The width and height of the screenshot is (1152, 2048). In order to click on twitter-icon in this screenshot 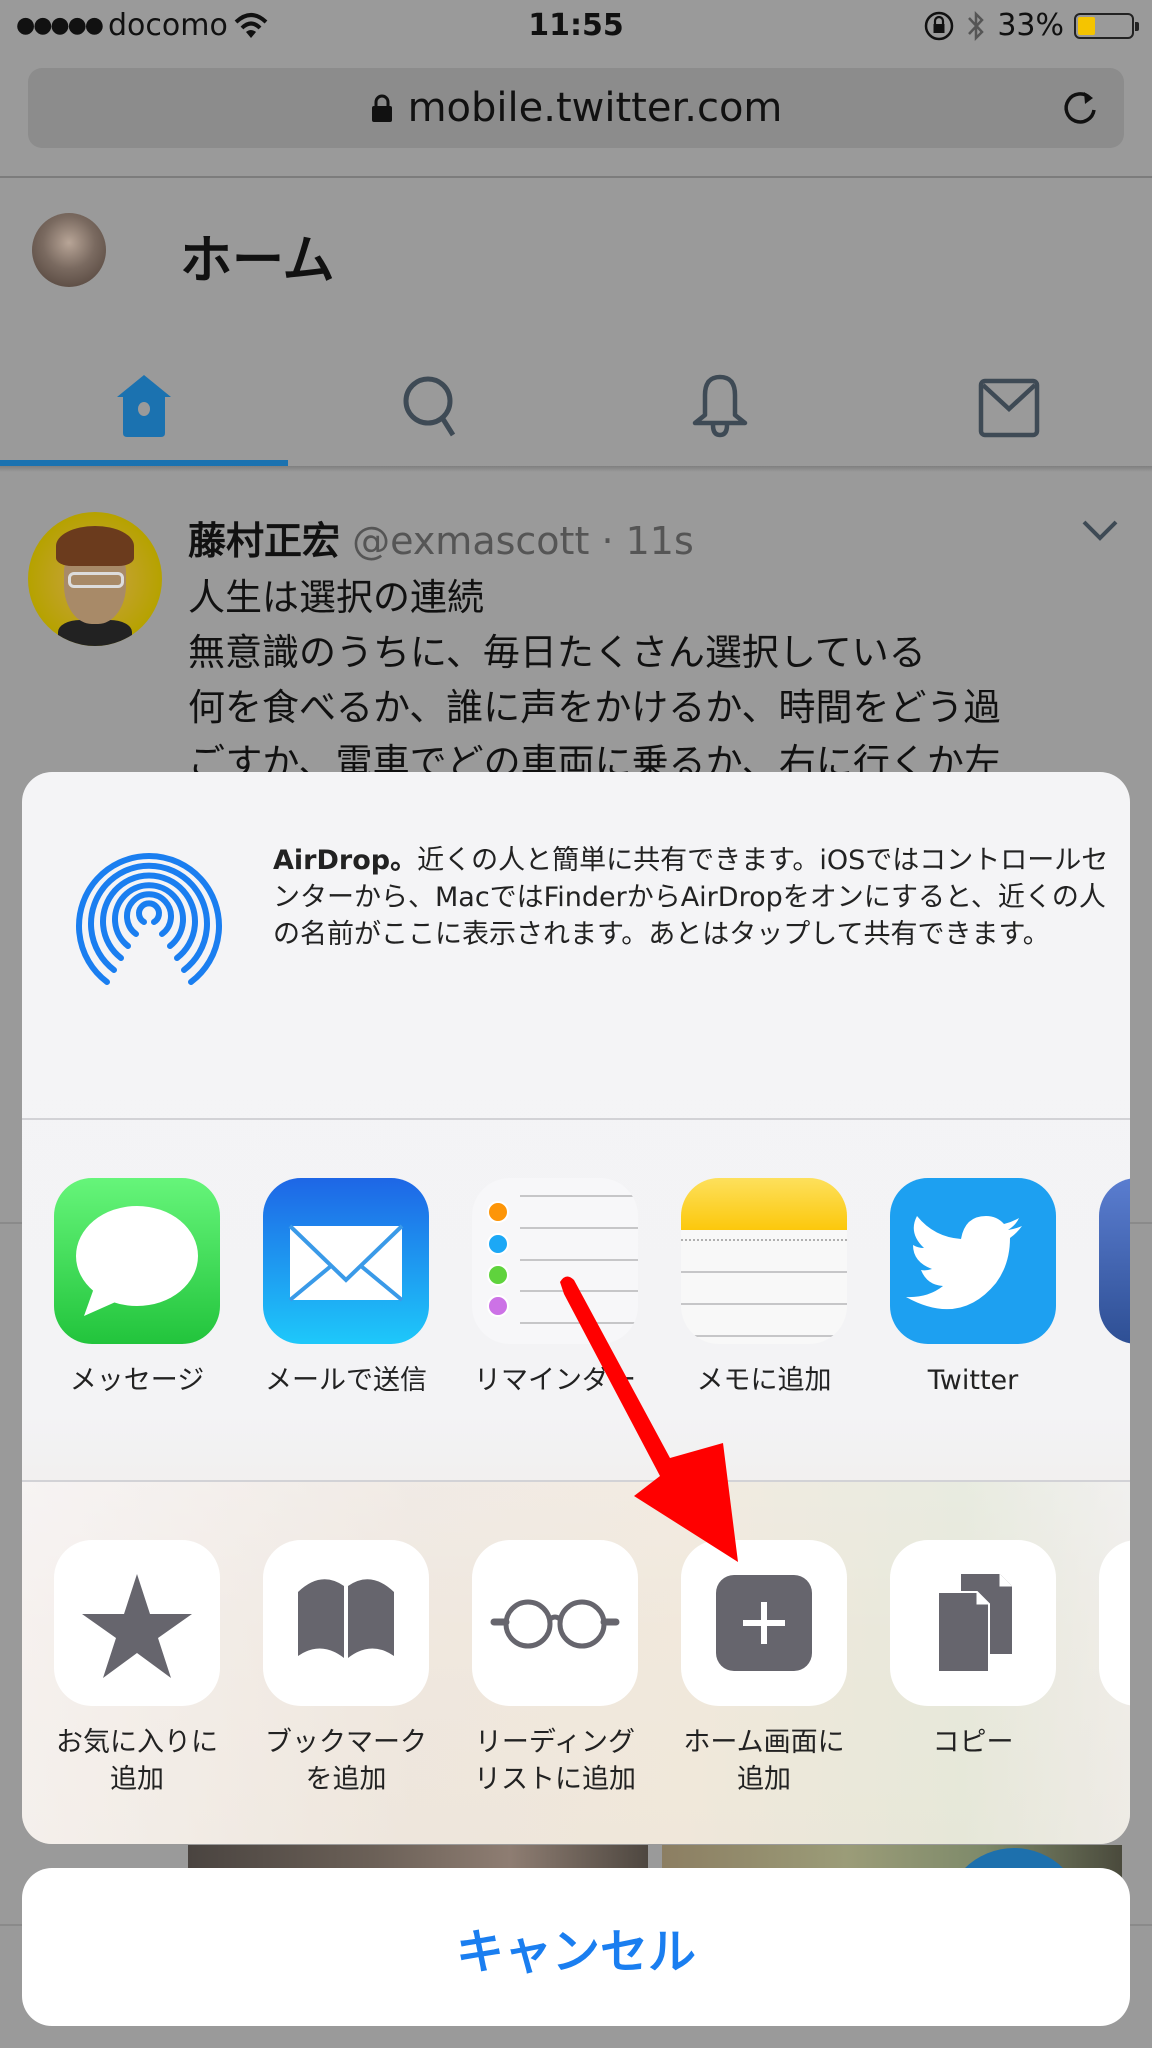, I will do `click(973, 1261)`.